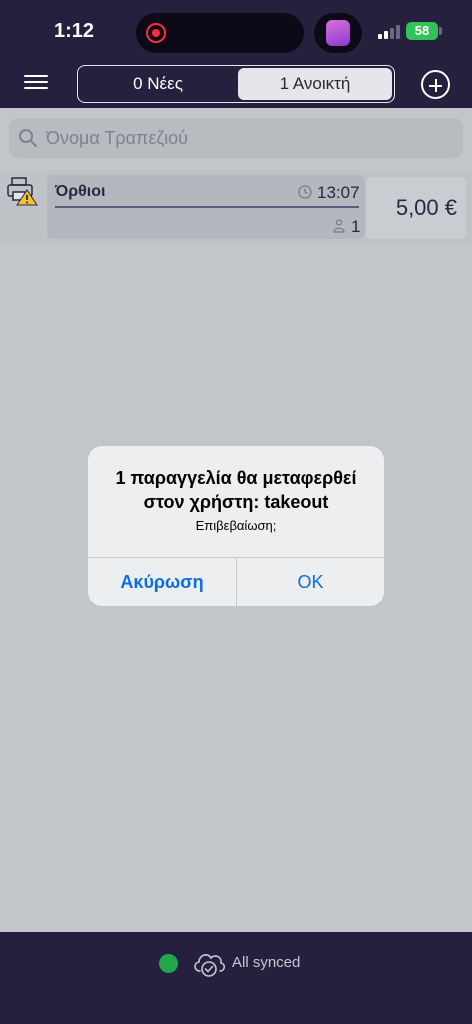 This screenshot has width=472, height=1024. Describe the element at coordinates (416, 208) in the screenshot. I see `order-amount: 5,00 €` at that location.